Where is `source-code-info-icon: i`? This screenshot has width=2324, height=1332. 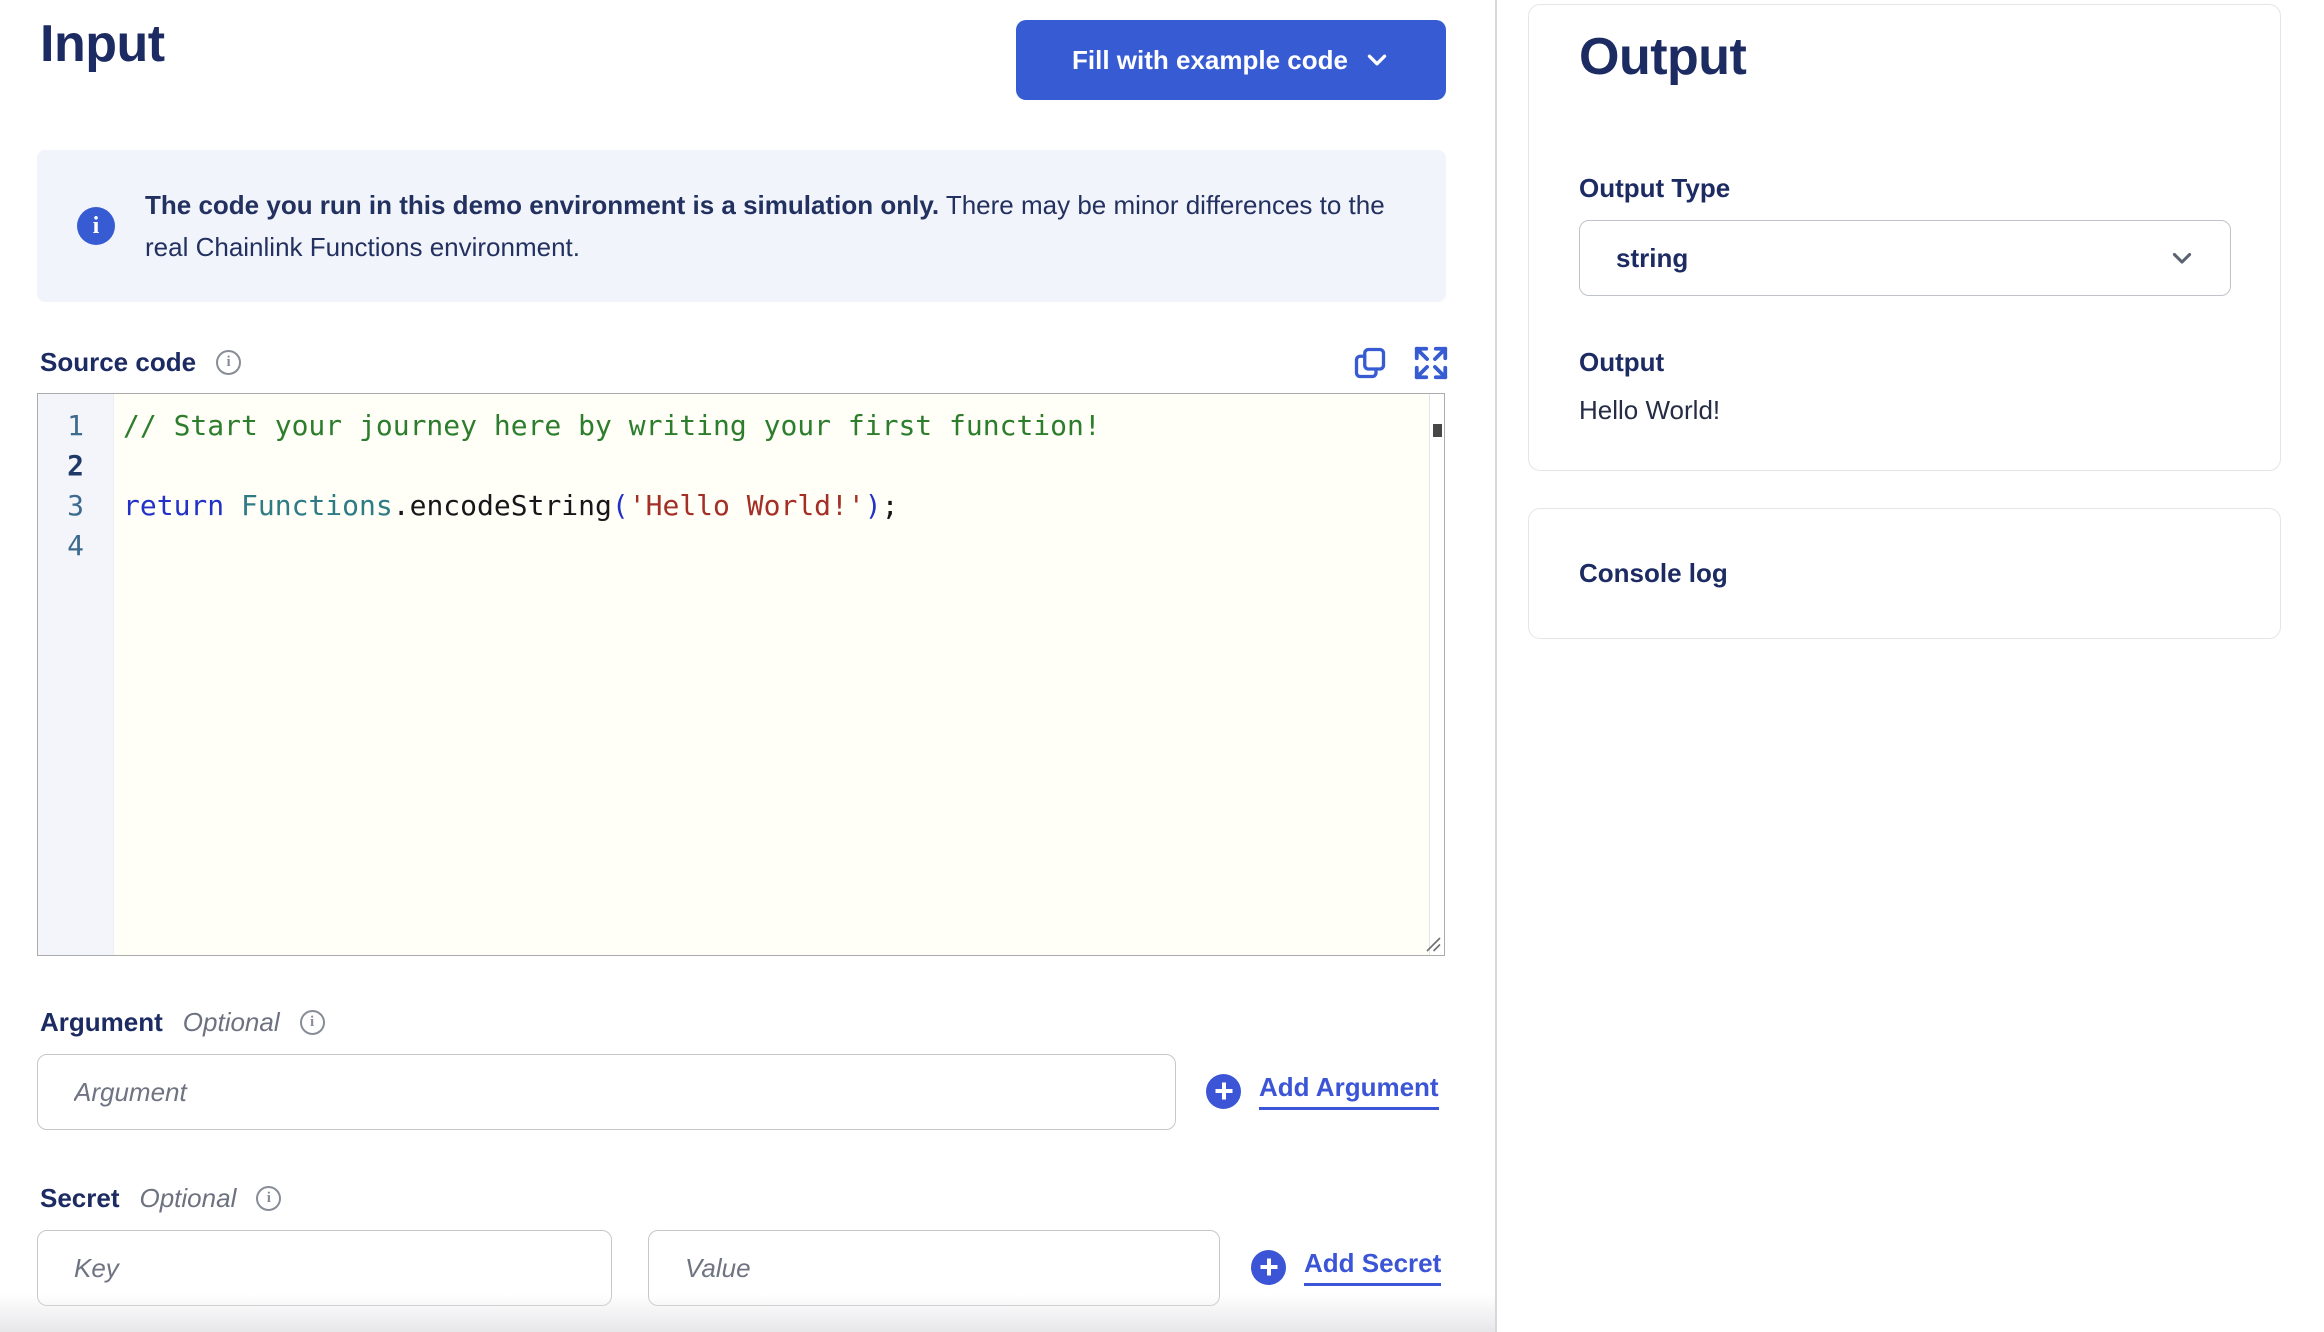 source-code-info-icon: i is located at coordinates (229, 362).